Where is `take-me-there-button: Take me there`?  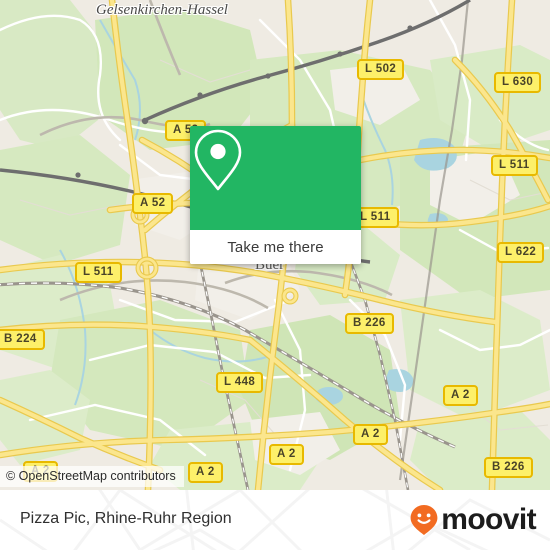
take-me-there-button: Take me there is located at coordinates (275, 247).